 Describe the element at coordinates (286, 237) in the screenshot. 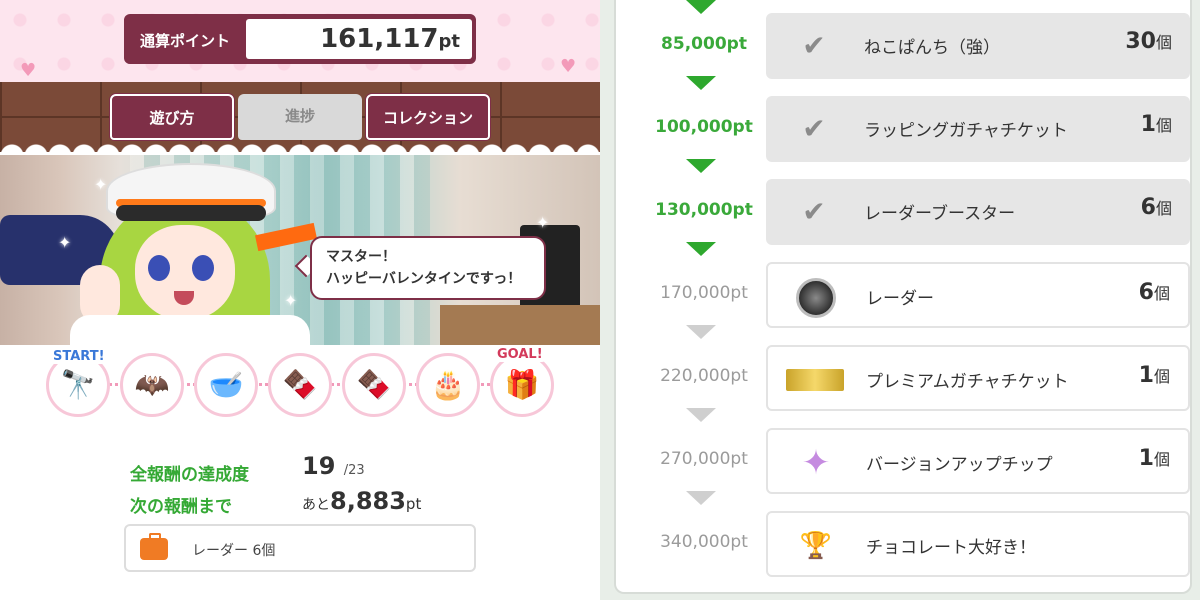

I see `hat-ribbon` at that location.